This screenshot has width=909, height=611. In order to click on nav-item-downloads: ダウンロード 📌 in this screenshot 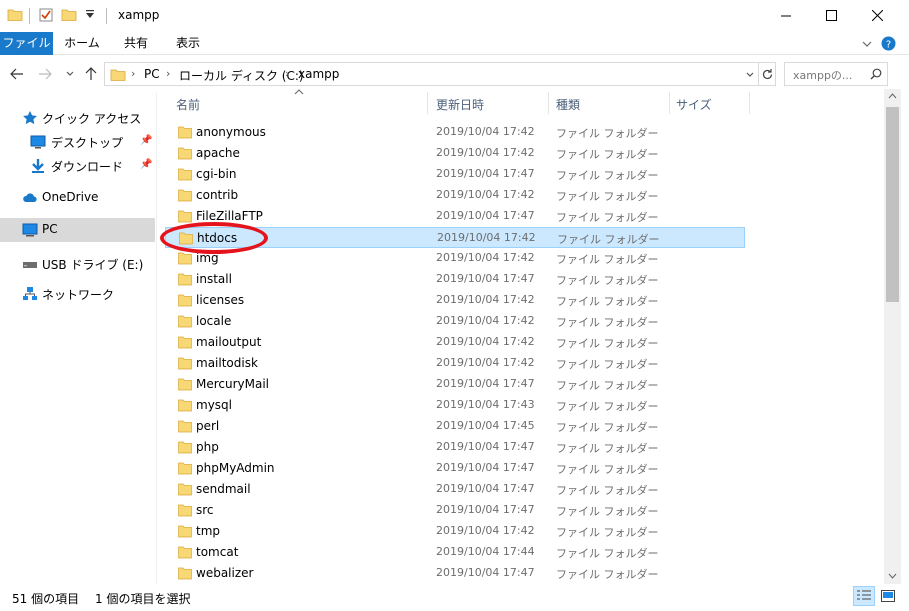, I will do `click(77, 166)`.